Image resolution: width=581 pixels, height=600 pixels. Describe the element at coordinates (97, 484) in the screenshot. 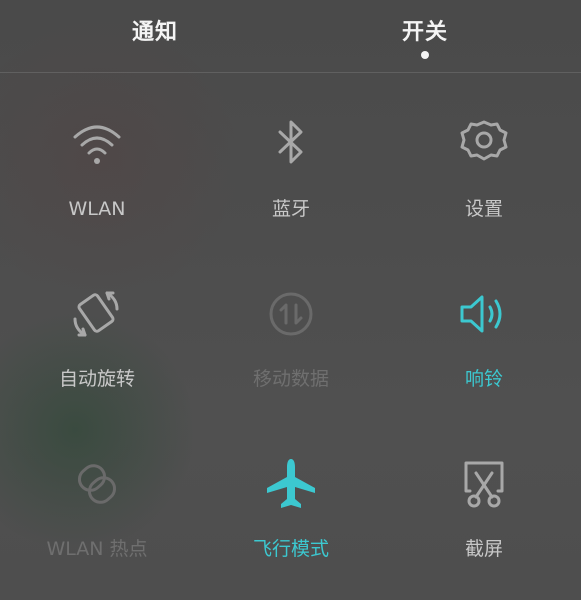

I see `hotspot-icon` at that location.